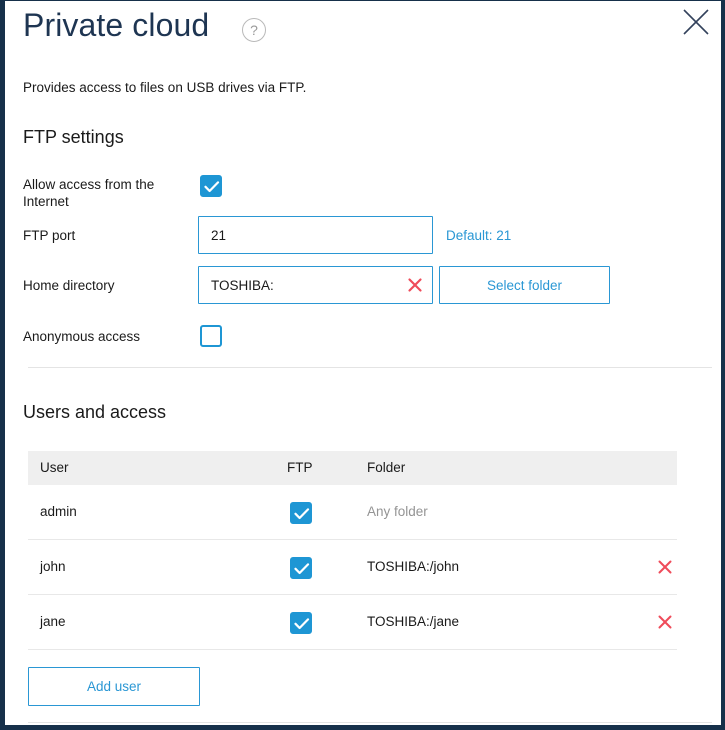 This screenshot has width=725, height=730. Describe the element at coordinates (69, 285) in the screenshot. I see `home-directory-label: Home directory` at that location.